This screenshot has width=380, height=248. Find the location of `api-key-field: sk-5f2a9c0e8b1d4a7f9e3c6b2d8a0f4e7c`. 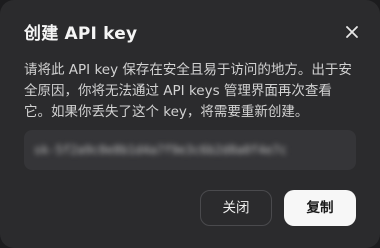

api-key-field: sk-5f2a9c0e8b1d4a7f9e3c6b2d8a0f4e7c is located at coordinates (190, 150).